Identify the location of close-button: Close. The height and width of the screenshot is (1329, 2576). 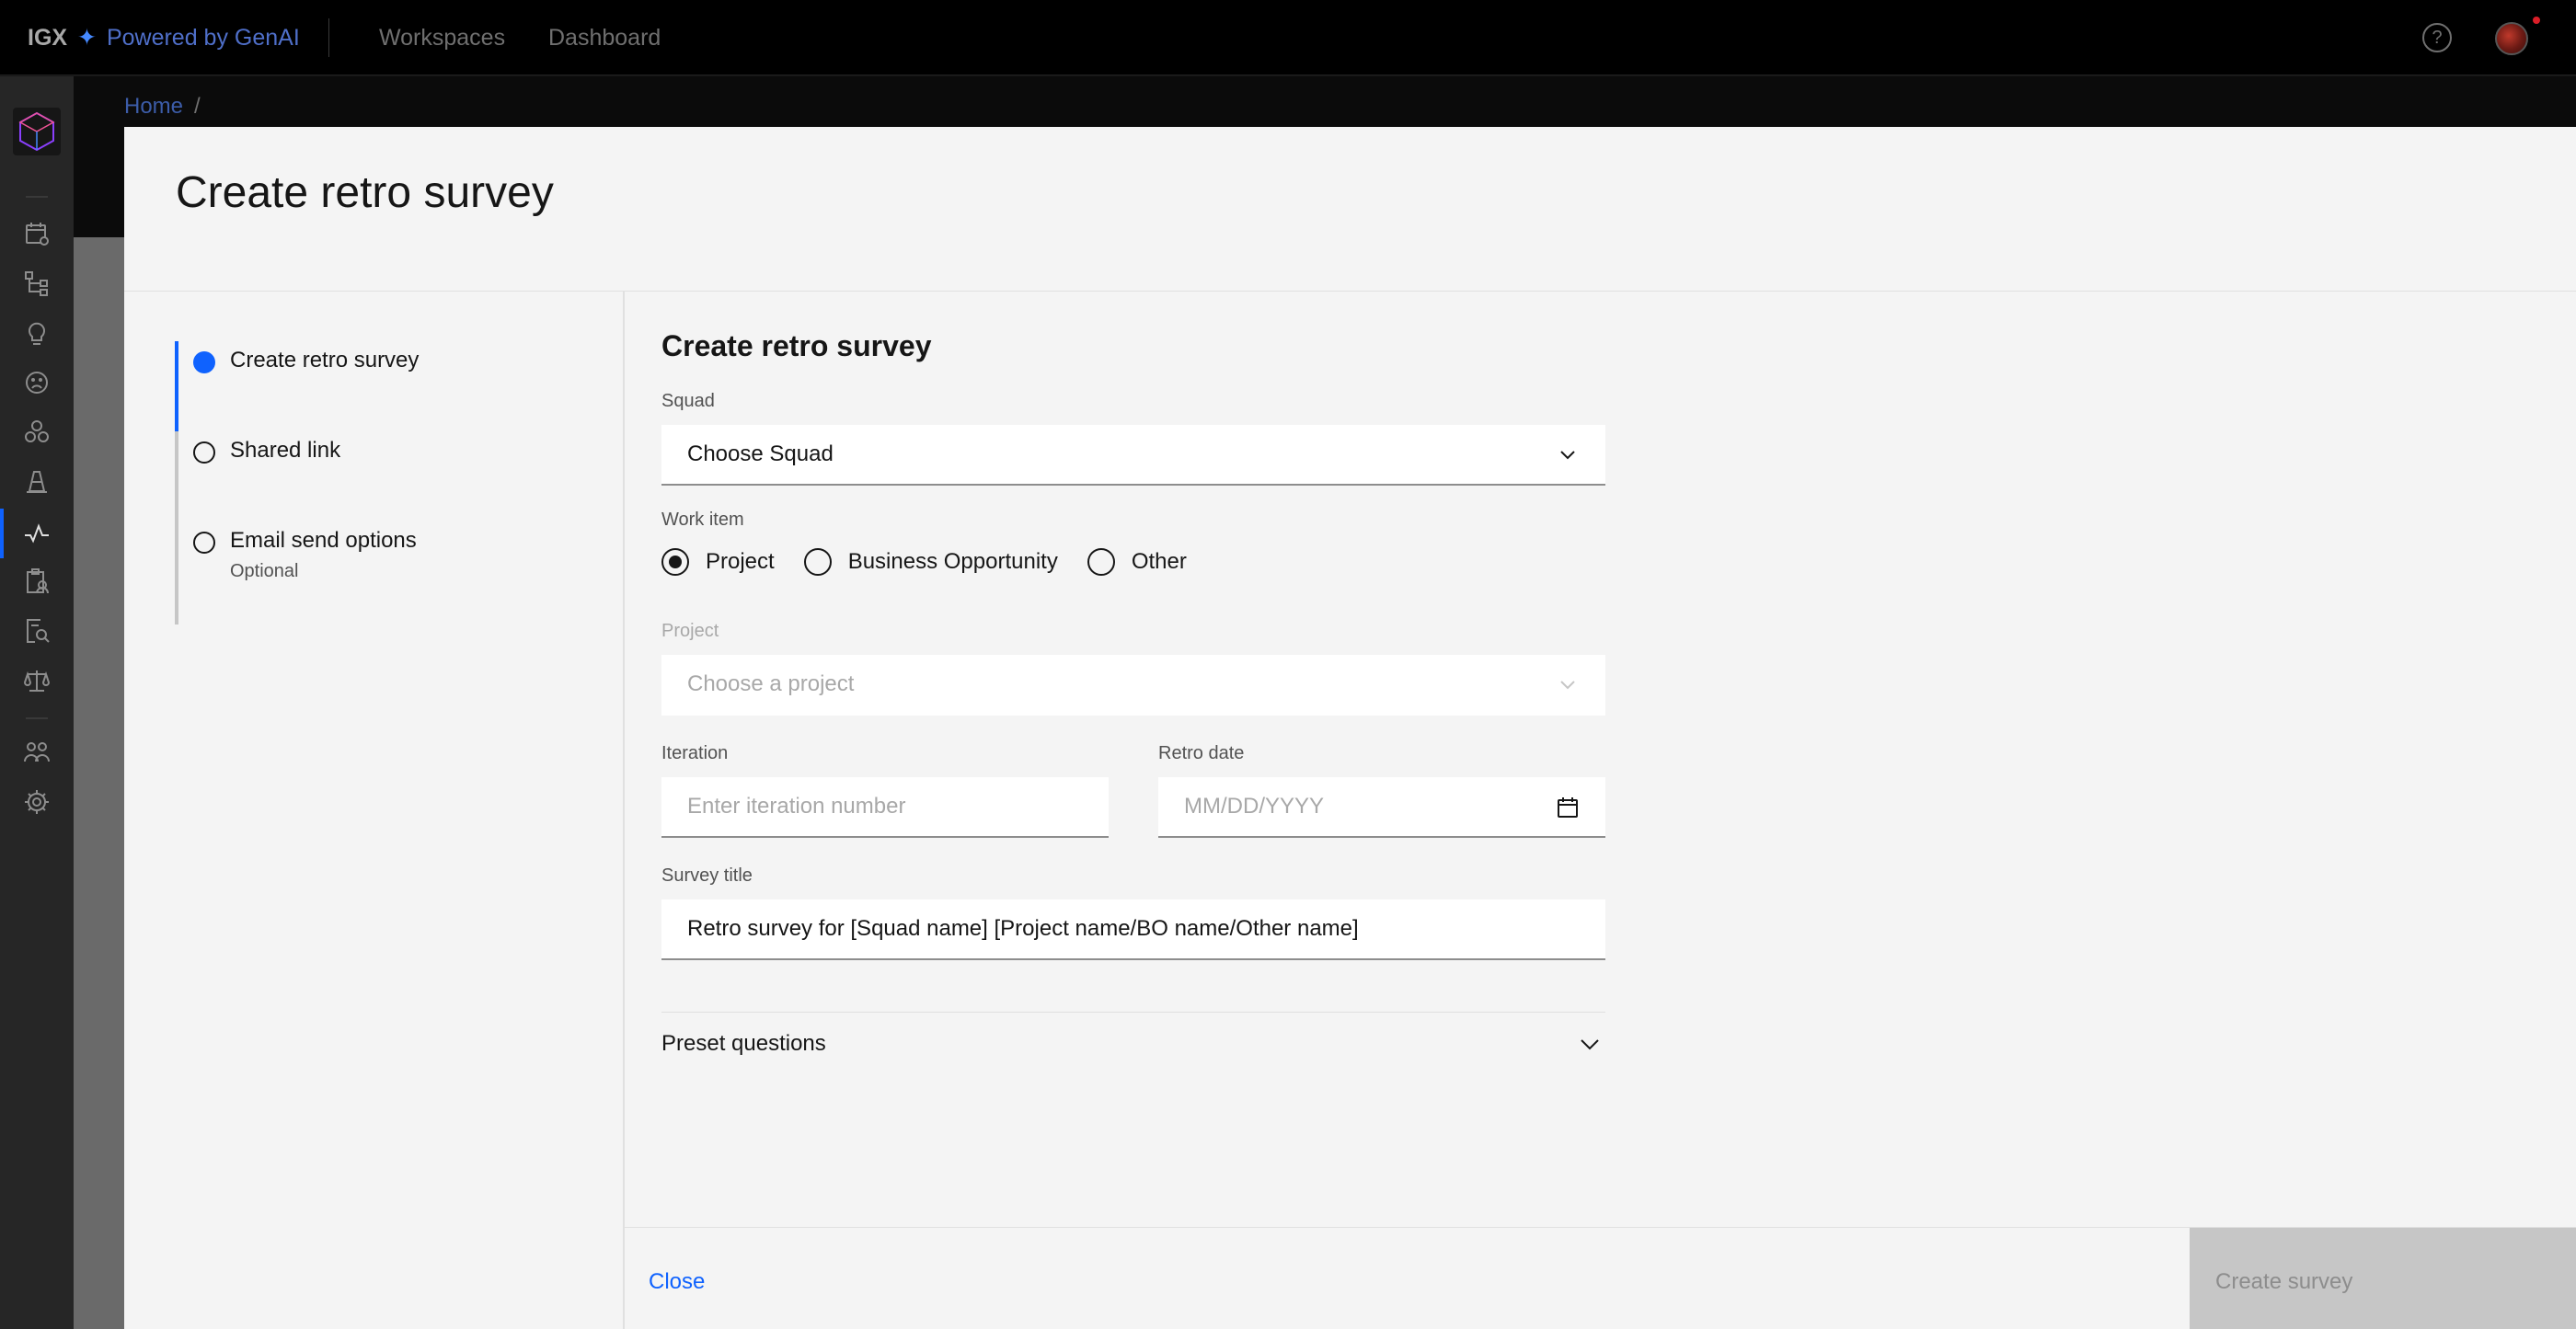
(1407, 1278).